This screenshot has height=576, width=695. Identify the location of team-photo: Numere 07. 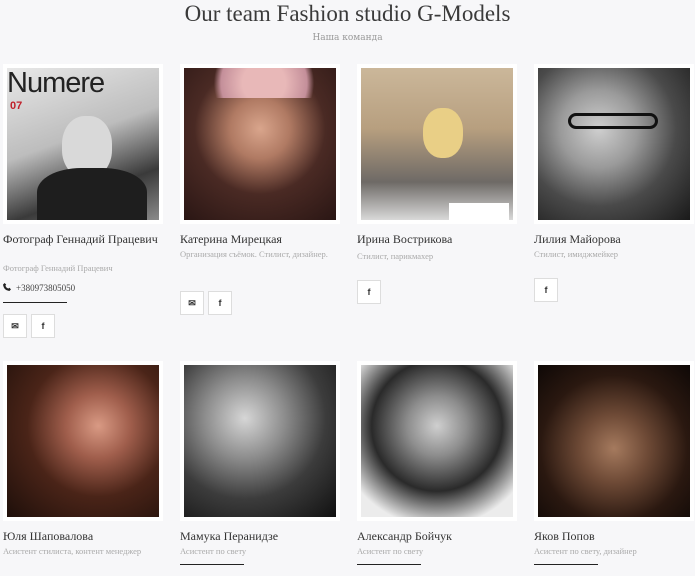
(83, 144).